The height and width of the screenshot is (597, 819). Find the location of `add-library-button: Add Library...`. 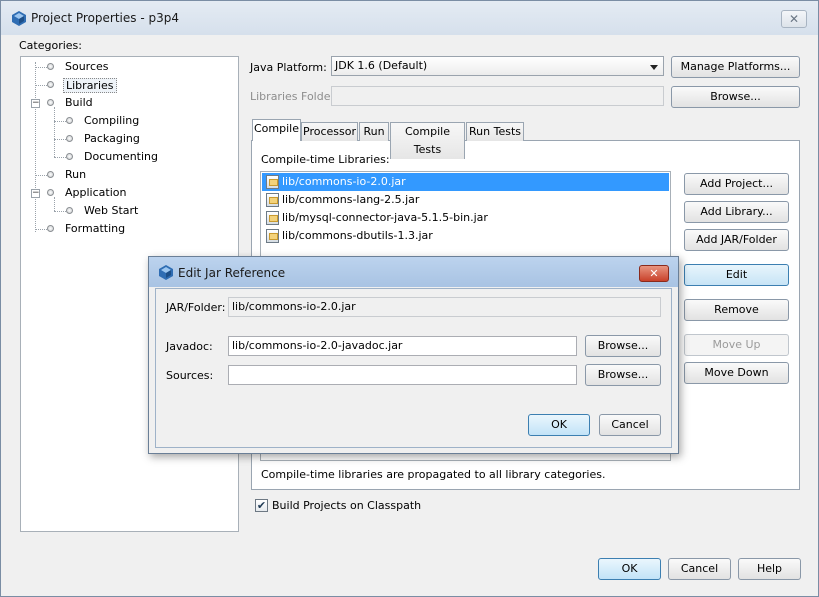

add-library-button: Add Library... is located at coordinates (736, 212).